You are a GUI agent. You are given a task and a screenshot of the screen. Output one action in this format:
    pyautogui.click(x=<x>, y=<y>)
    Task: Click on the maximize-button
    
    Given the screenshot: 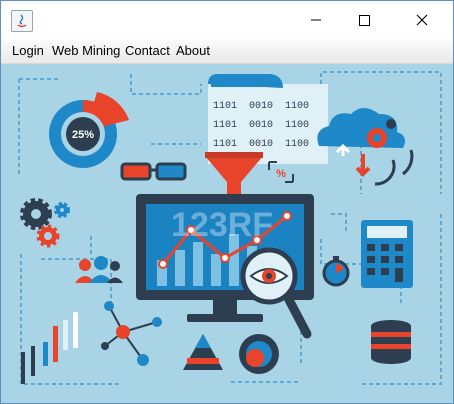 What is the action you would take?
    pyautogui.click(x=364, y=20)
    